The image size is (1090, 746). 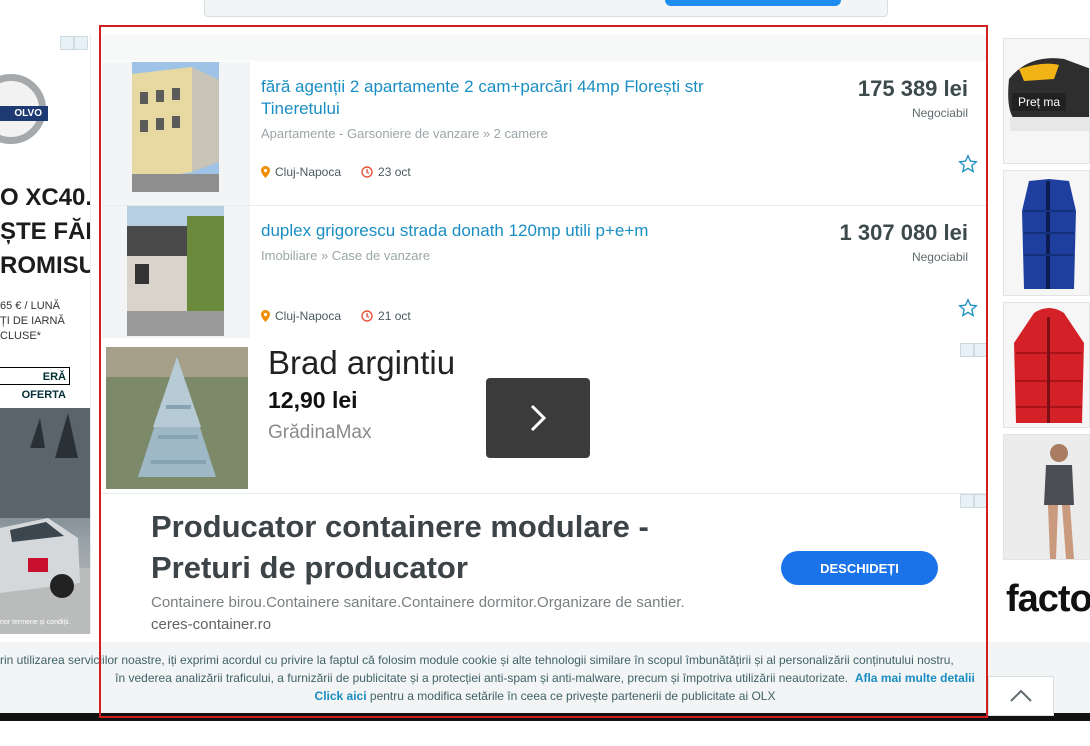 What do you see at coordinates (341, 696) in the screenshot?
I see `cookie-click-here-link: Click aici` at bounding box center [341, 696].